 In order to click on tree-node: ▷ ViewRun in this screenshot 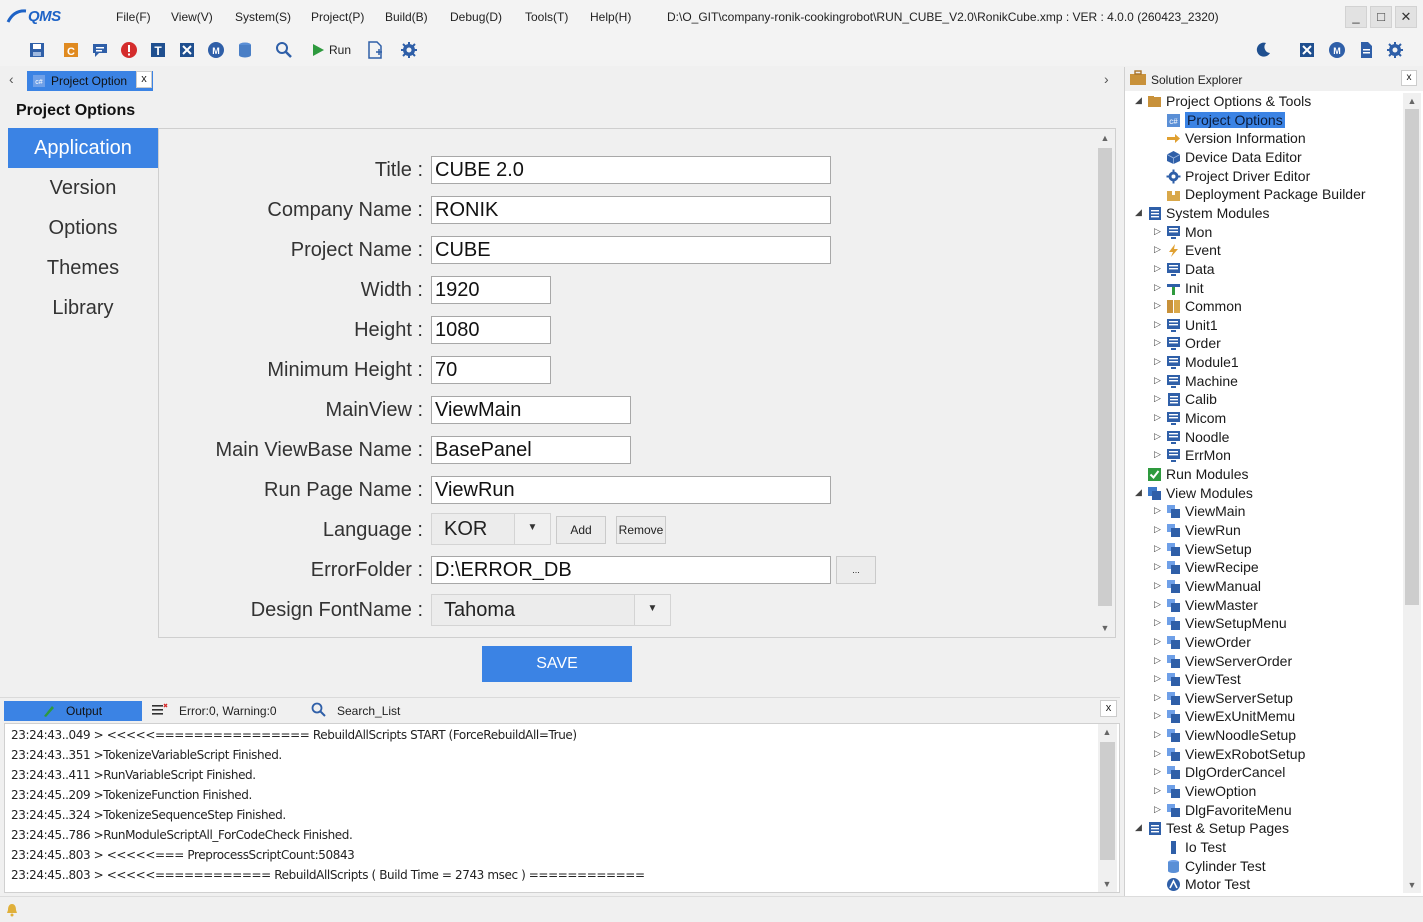, I will do `click(1262, 531)`.